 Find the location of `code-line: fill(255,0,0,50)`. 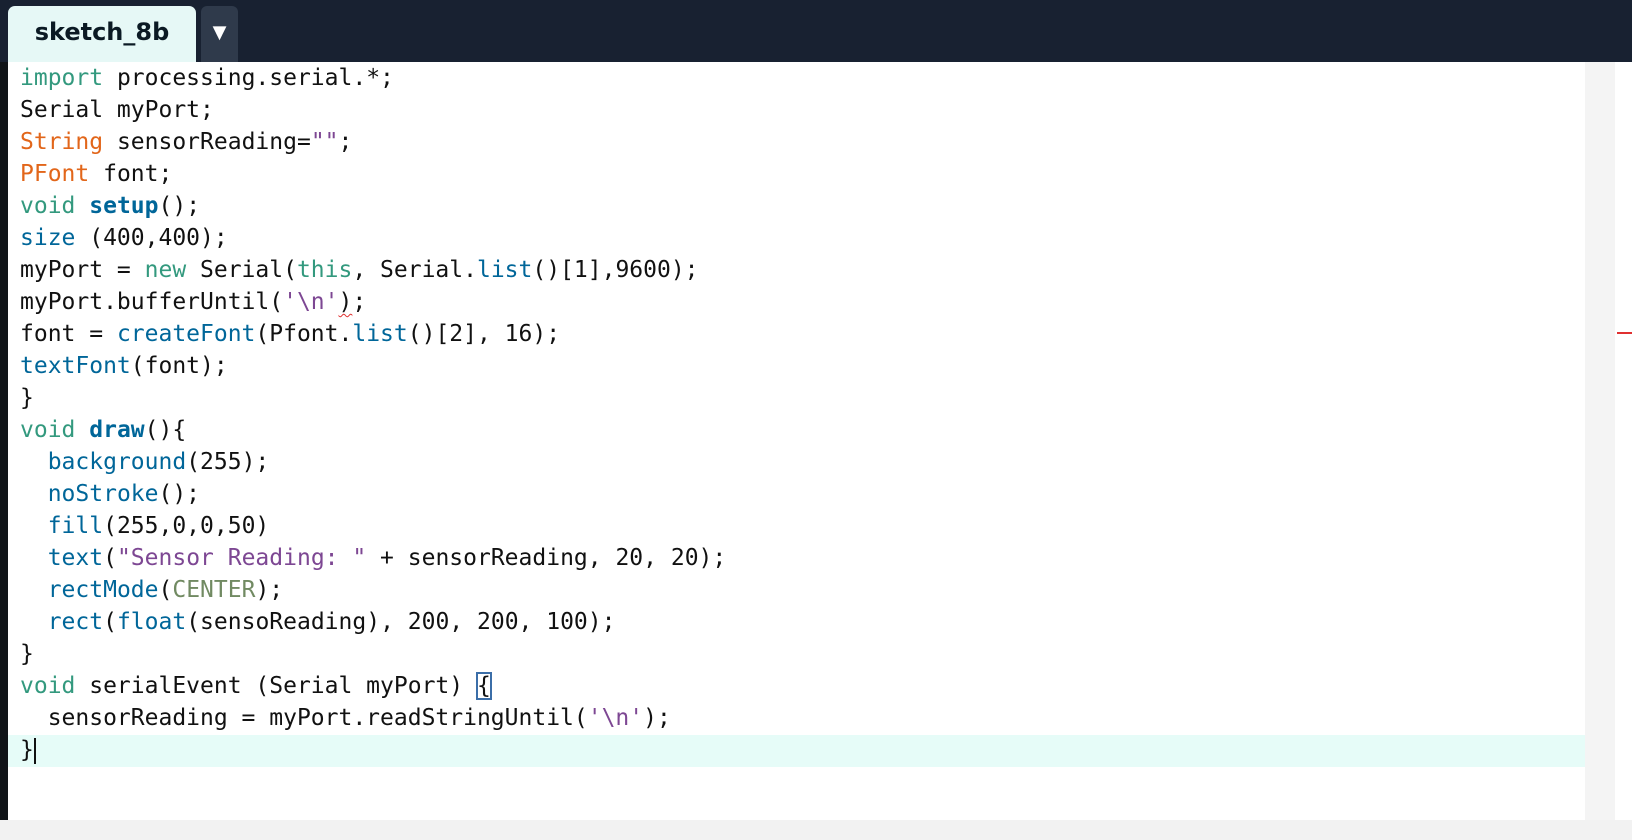

code-line: fill(255,0,0,50) is located at coordinates (373, 526).